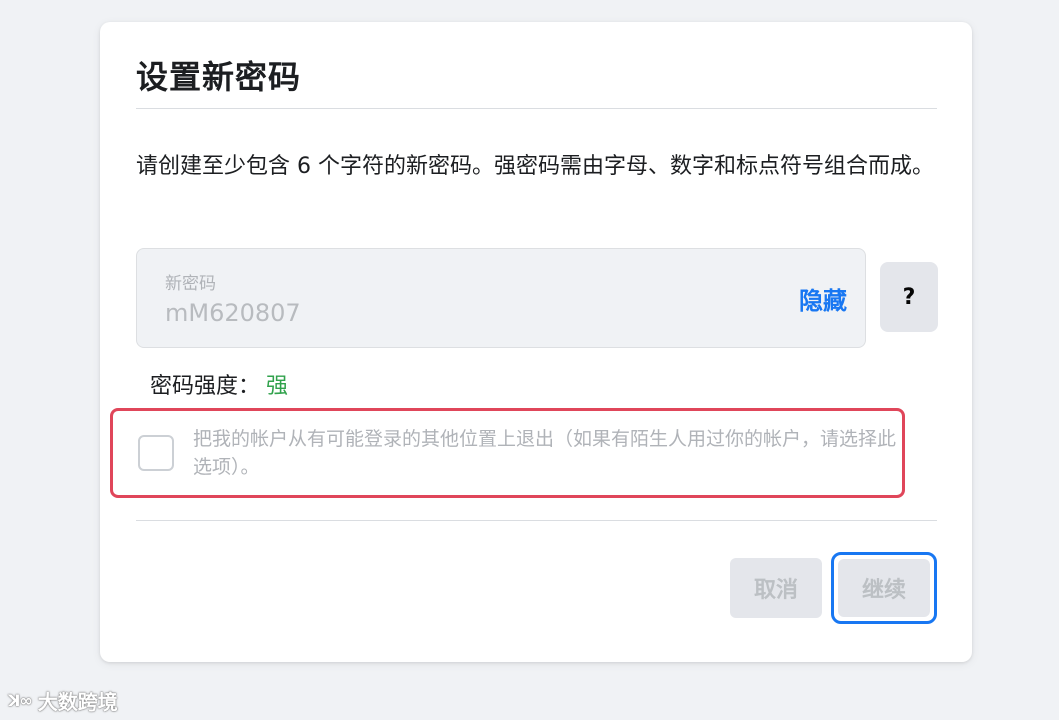 The image size is (1059, 720). I want to click on new-password-field: 新密码 mM620807 隐藏, so click(501, 298).